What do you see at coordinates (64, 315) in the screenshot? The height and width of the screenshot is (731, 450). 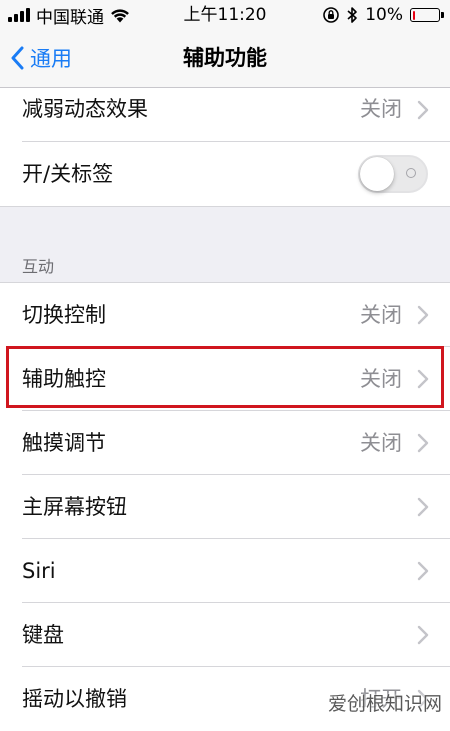 I see `row-label: 切换控制` at bounding box center [64, 315].